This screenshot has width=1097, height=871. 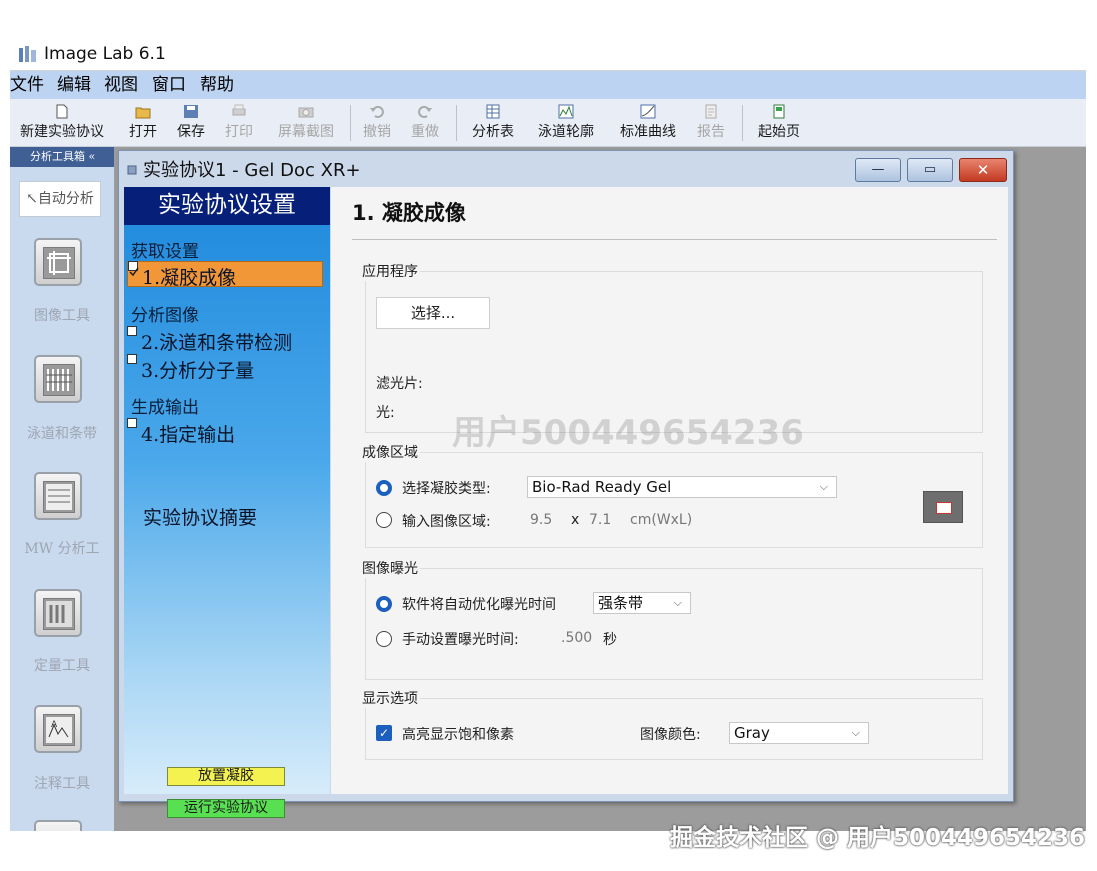 What do you see at coordinates (799, 733) in the screenshot?
I see `image-color-select: Gray ⌵` at bounding box center [799, 733].